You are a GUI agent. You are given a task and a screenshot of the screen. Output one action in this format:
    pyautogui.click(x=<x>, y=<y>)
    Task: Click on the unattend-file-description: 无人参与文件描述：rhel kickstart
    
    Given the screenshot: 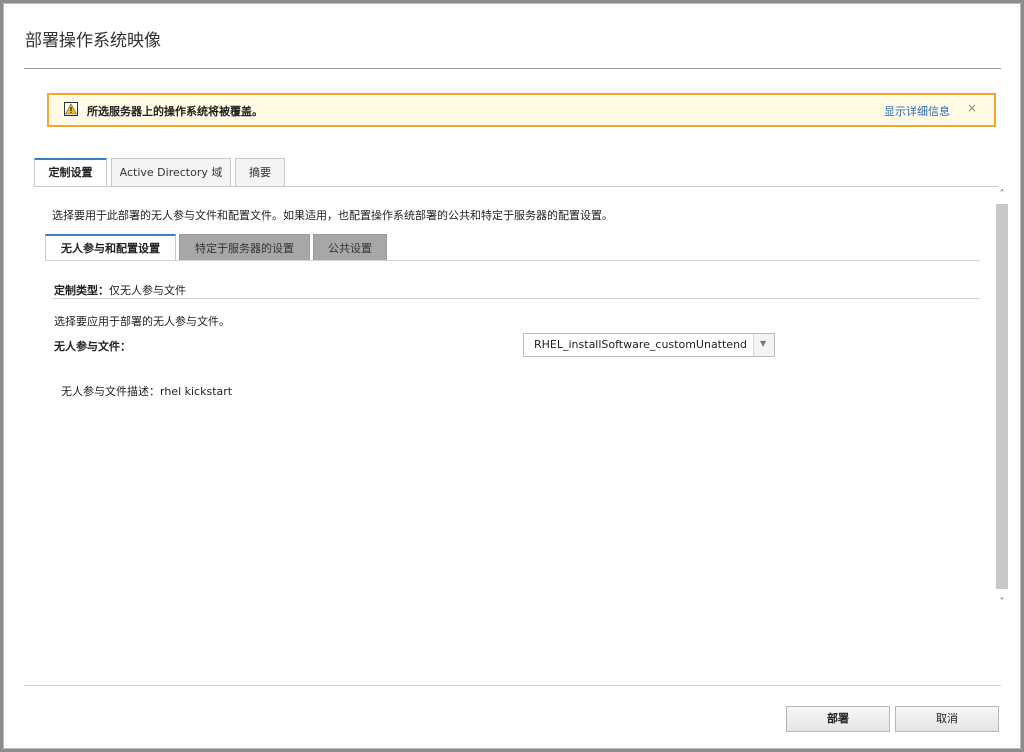 What is the action you would take?
    pyautogui.click(x=146, y=391)
    